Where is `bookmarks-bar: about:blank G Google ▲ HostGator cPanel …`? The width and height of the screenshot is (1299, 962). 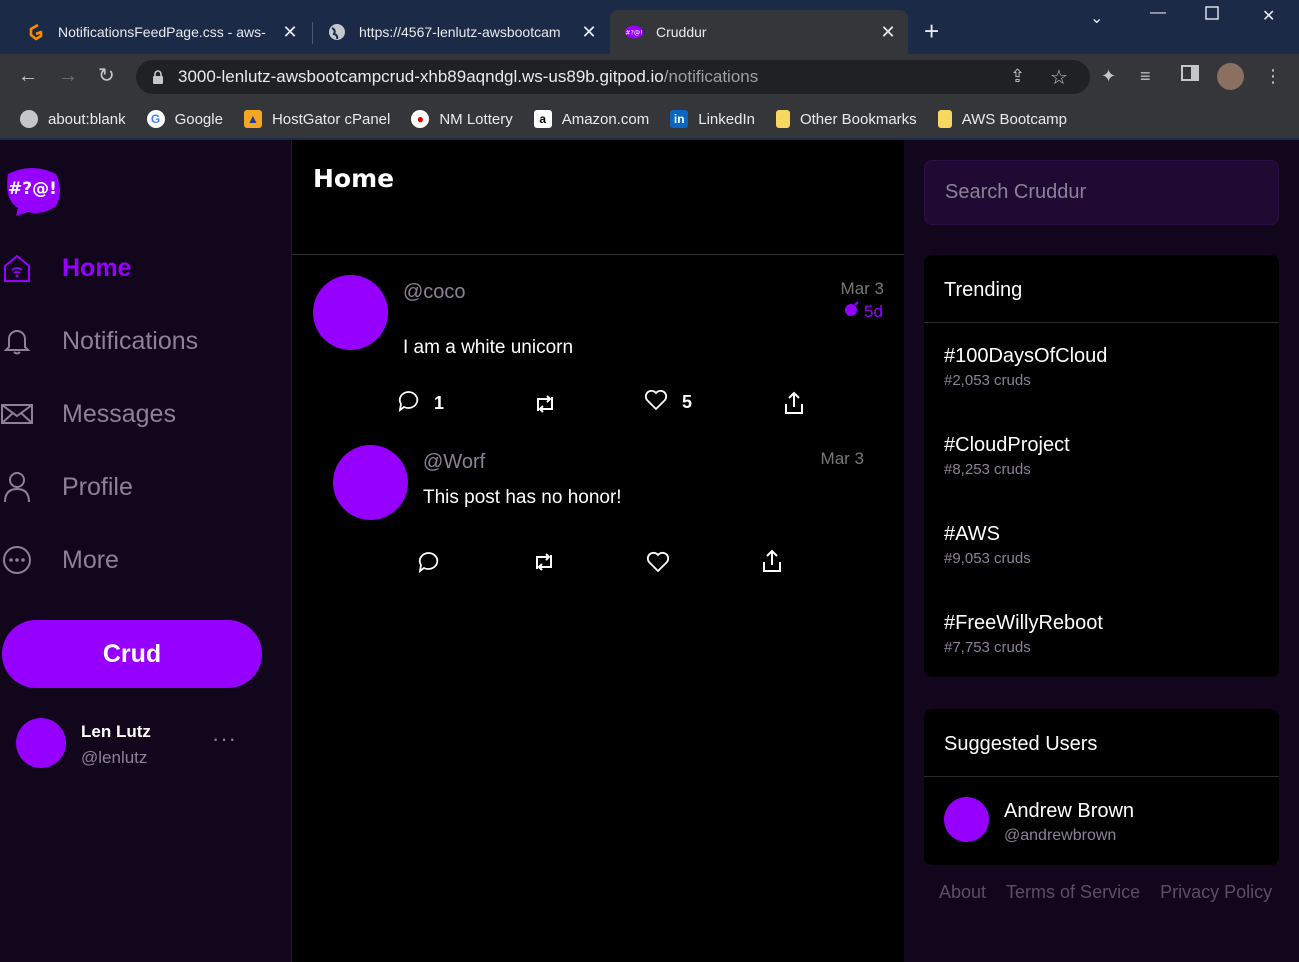
bookmarks-bar: about:blank G Google ▲ HostGator cPanel … is located at coordinates (649, 119).